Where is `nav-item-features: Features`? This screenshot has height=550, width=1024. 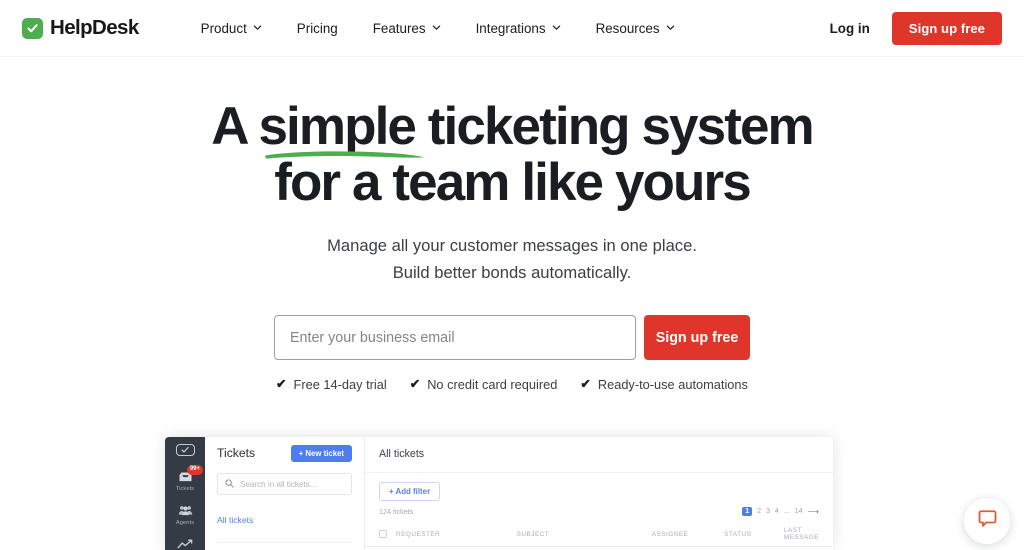 nav-item-features: Features is located at coordinates (407, 28).